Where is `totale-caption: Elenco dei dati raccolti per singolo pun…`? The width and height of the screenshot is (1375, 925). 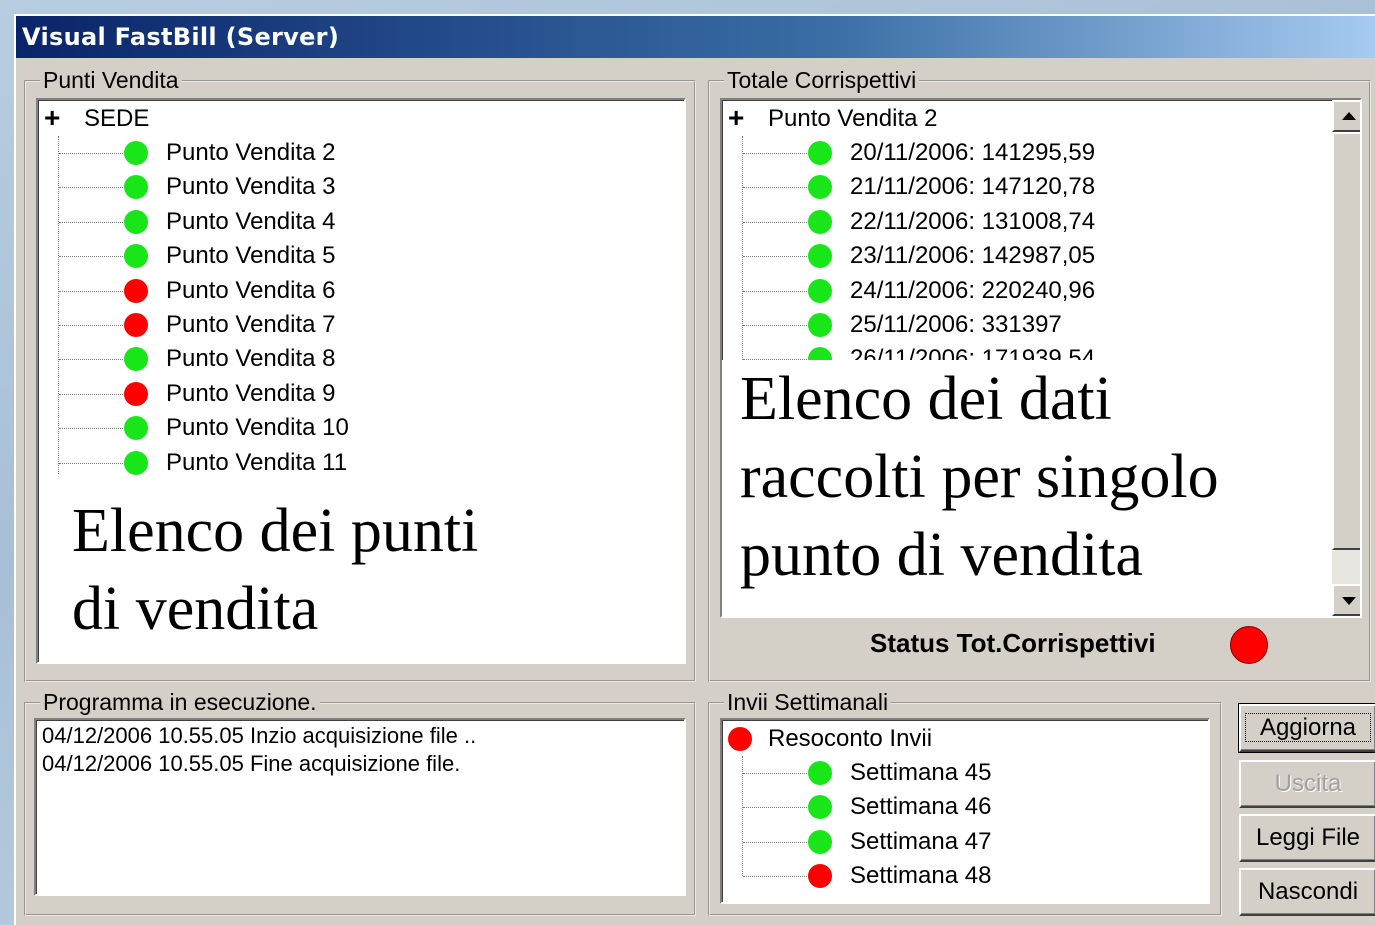 totale-caption: Elenco dei dati raccolti per singolo pun… is located at coordinates (1026, 488).